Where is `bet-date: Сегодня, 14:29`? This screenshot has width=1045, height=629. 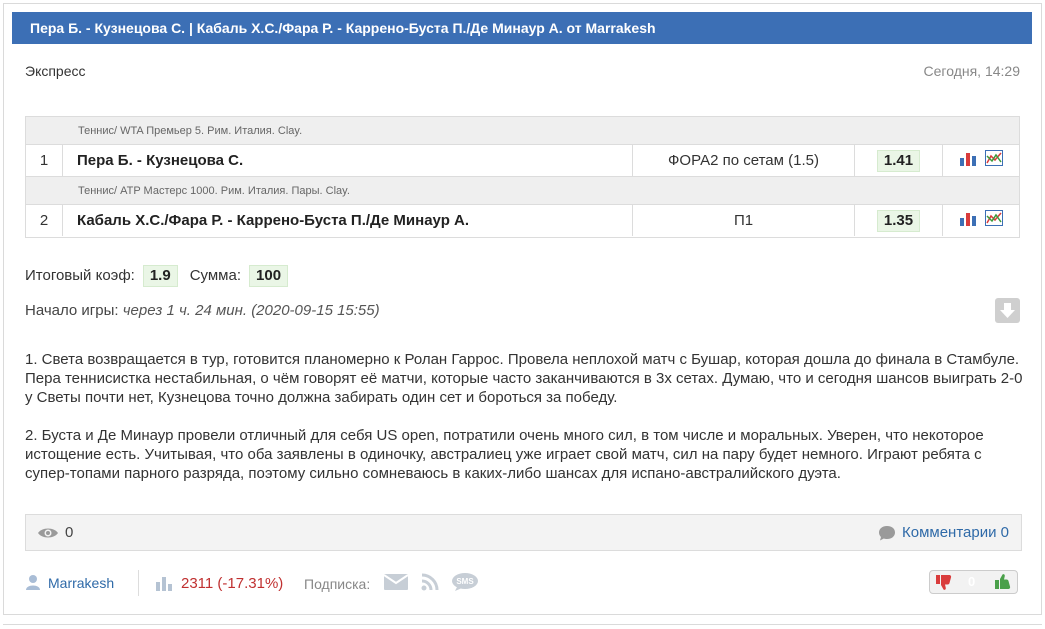 bet-date: Сегодня, 14:29 is located at coordinates (971, 71).